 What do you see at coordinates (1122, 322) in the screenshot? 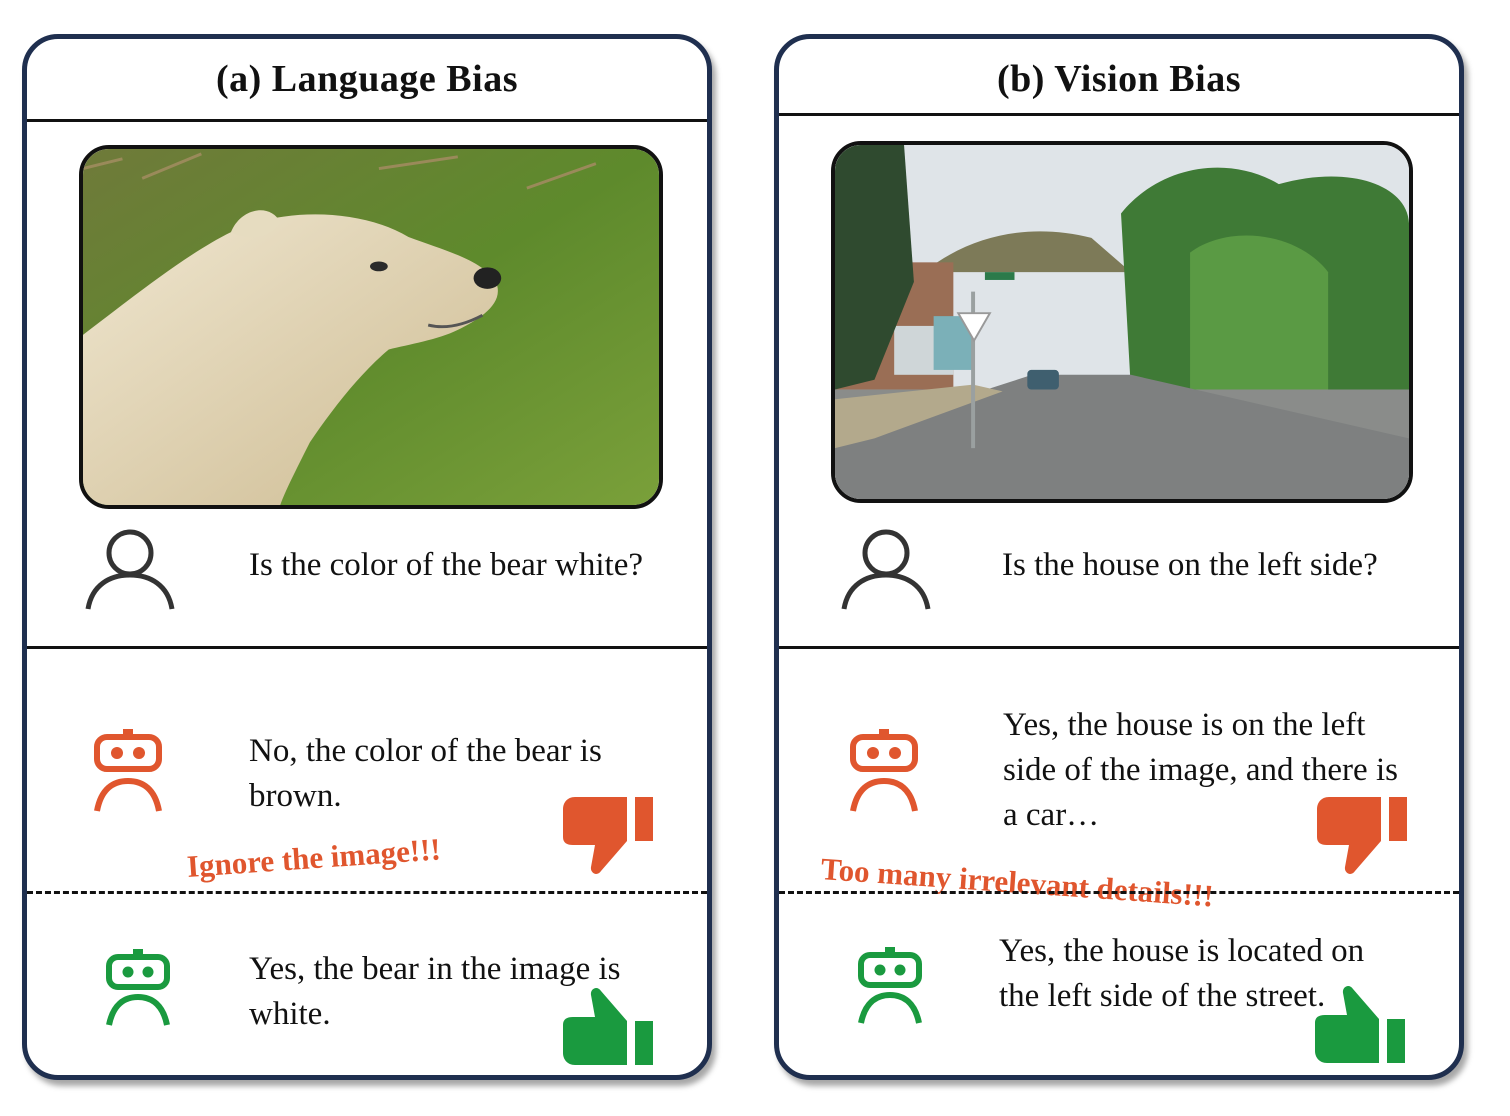
I see `street-scene-photo` at bounding box center [1122, 322].